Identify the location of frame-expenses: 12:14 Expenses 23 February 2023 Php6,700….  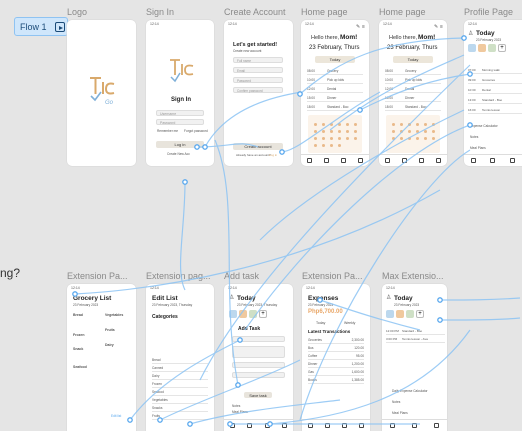
(336, 357).